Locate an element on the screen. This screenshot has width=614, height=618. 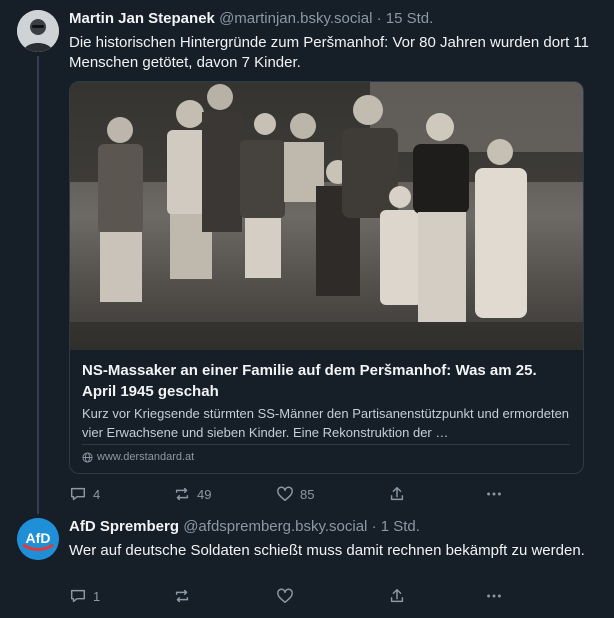
reply-button: 1 is located at coordinates (84, 596).